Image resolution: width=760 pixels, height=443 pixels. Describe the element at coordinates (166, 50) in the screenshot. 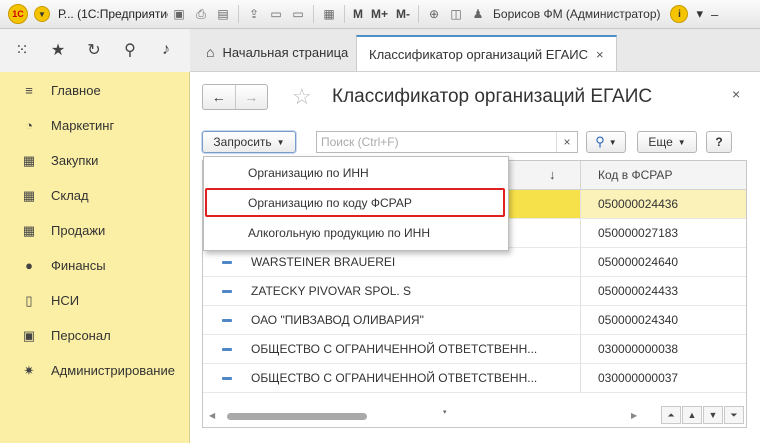

I see `notifications-icon: ♪` at that location.